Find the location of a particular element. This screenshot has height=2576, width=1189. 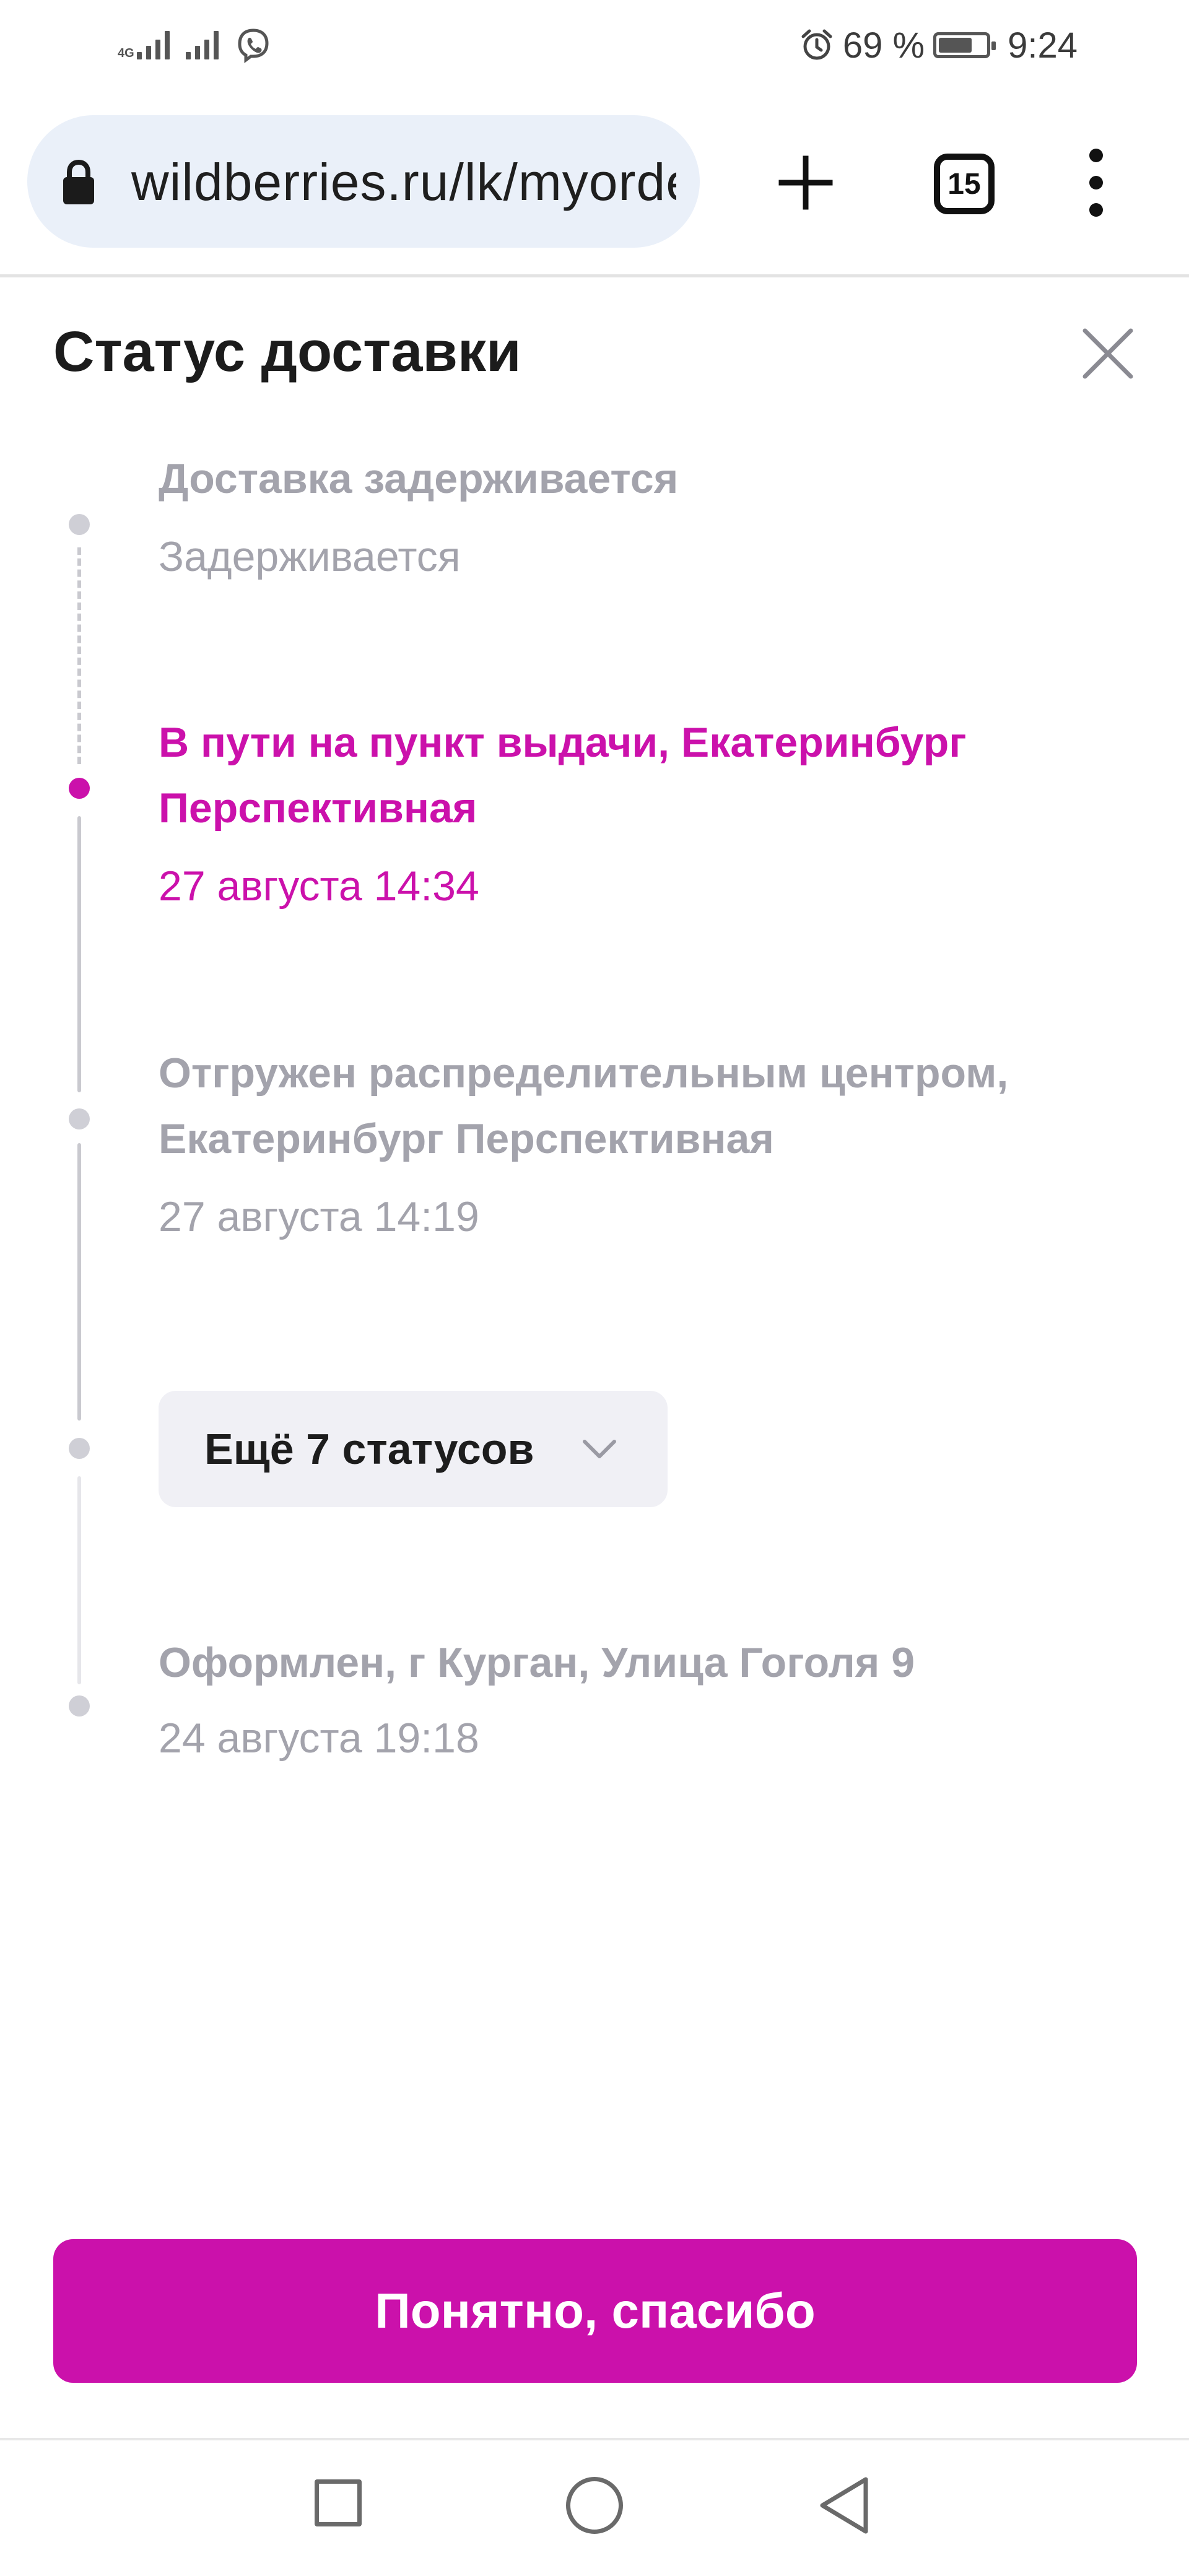

status-bar: 4G 69 % 9:24 is located at coordinates (594, 46).